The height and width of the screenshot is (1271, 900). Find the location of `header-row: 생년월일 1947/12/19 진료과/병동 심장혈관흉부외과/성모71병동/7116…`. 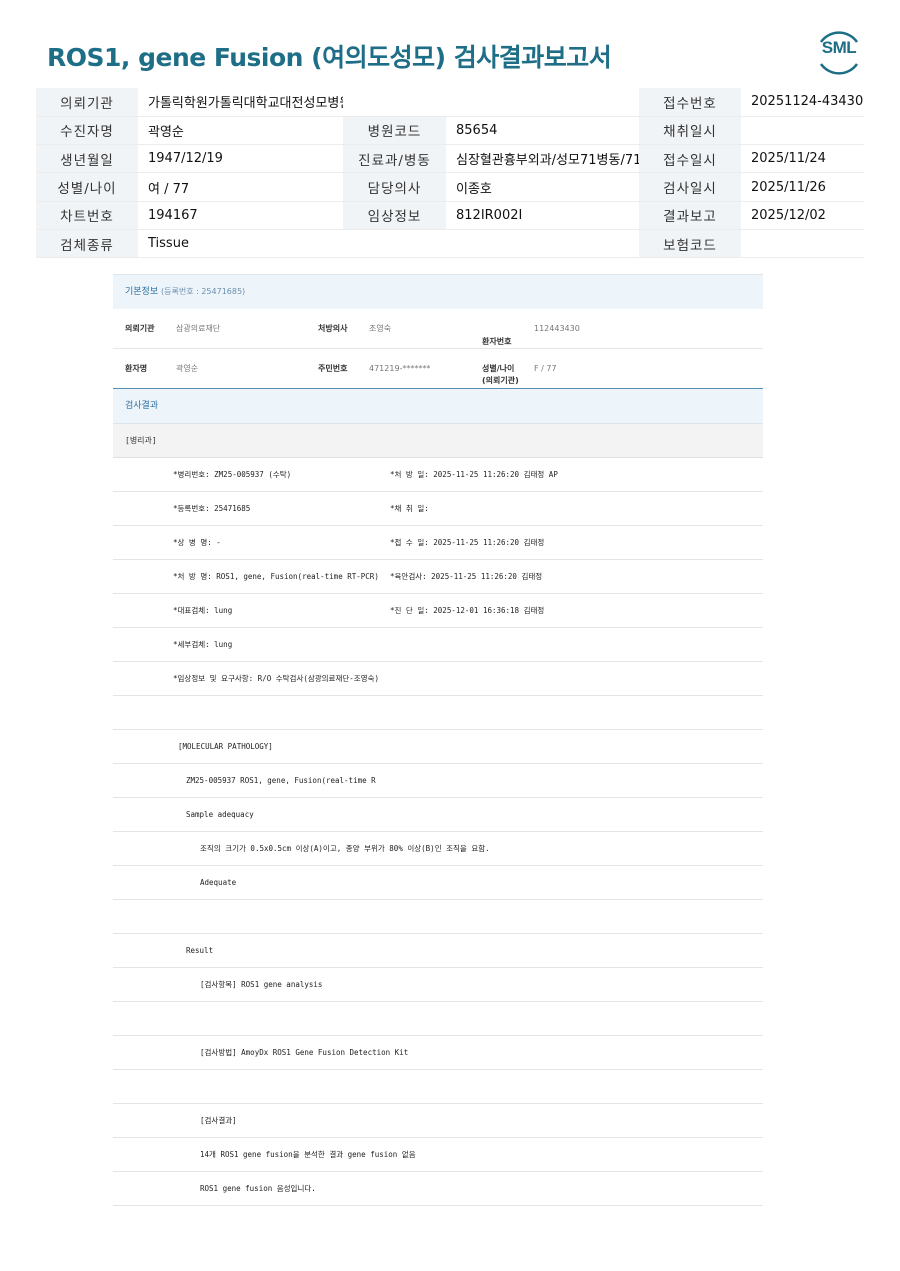

header-row: 생년월일 1947/12/19 진료과/병동 심장혈관흉부외과/성모71병동/7116… is located at coordinates (450, 159).